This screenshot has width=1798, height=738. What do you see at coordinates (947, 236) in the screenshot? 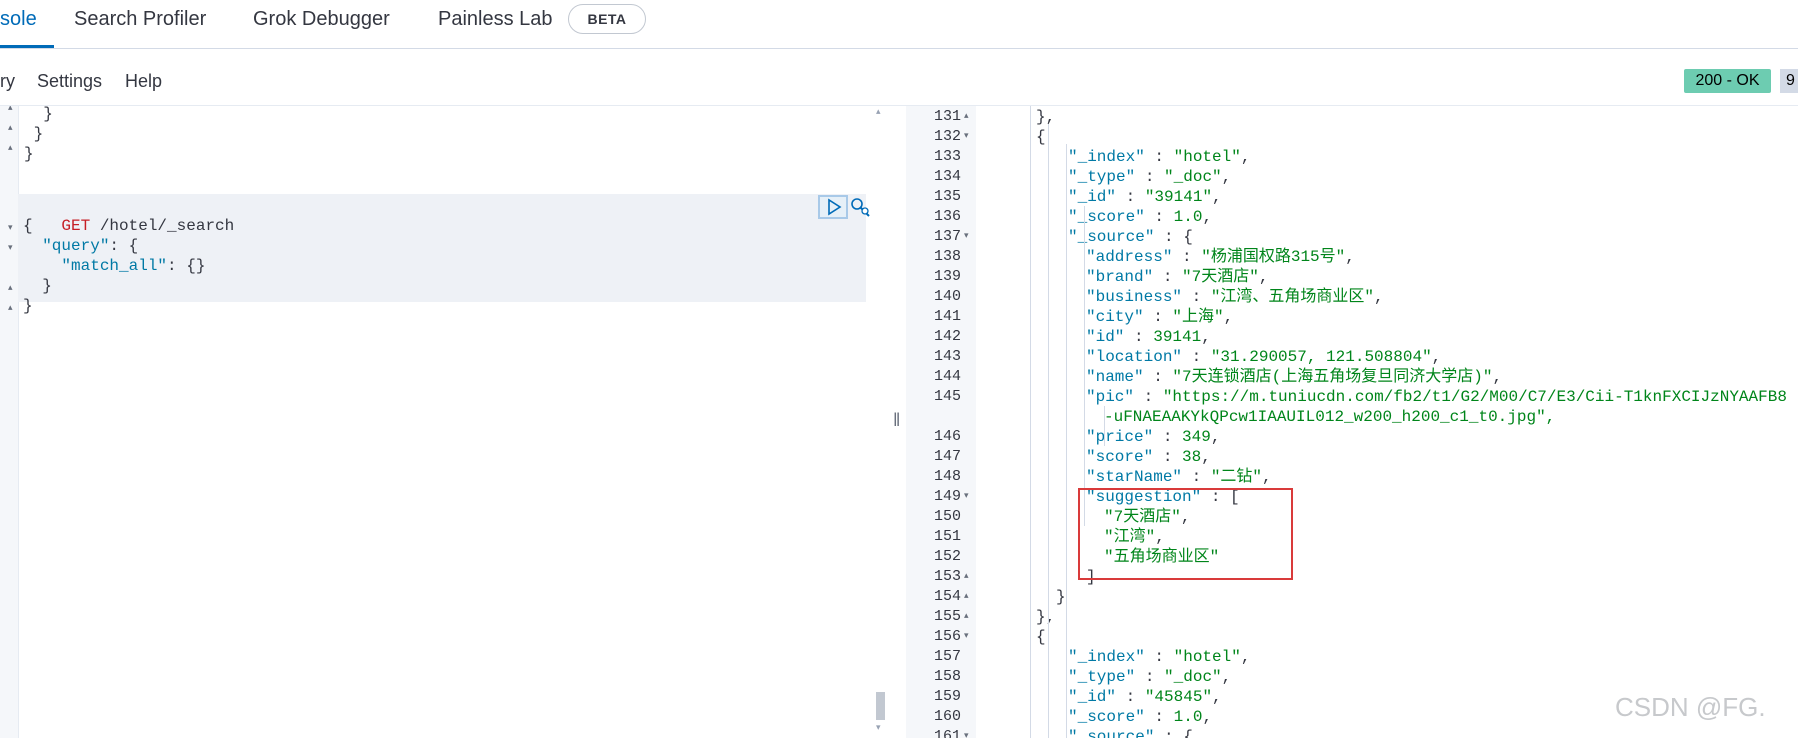
I see `line-number: 137` at bounding box center [947, 236].